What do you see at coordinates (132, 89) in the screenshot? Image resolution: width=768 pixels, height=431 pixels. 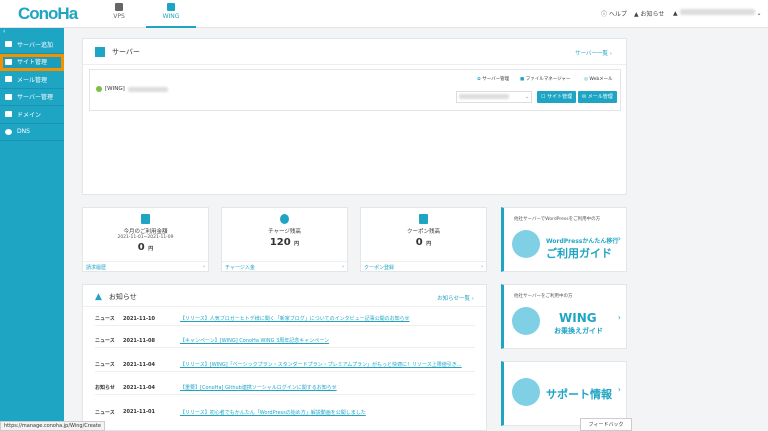 I see `server-name: [WING]` at bounding box center [132, 89].